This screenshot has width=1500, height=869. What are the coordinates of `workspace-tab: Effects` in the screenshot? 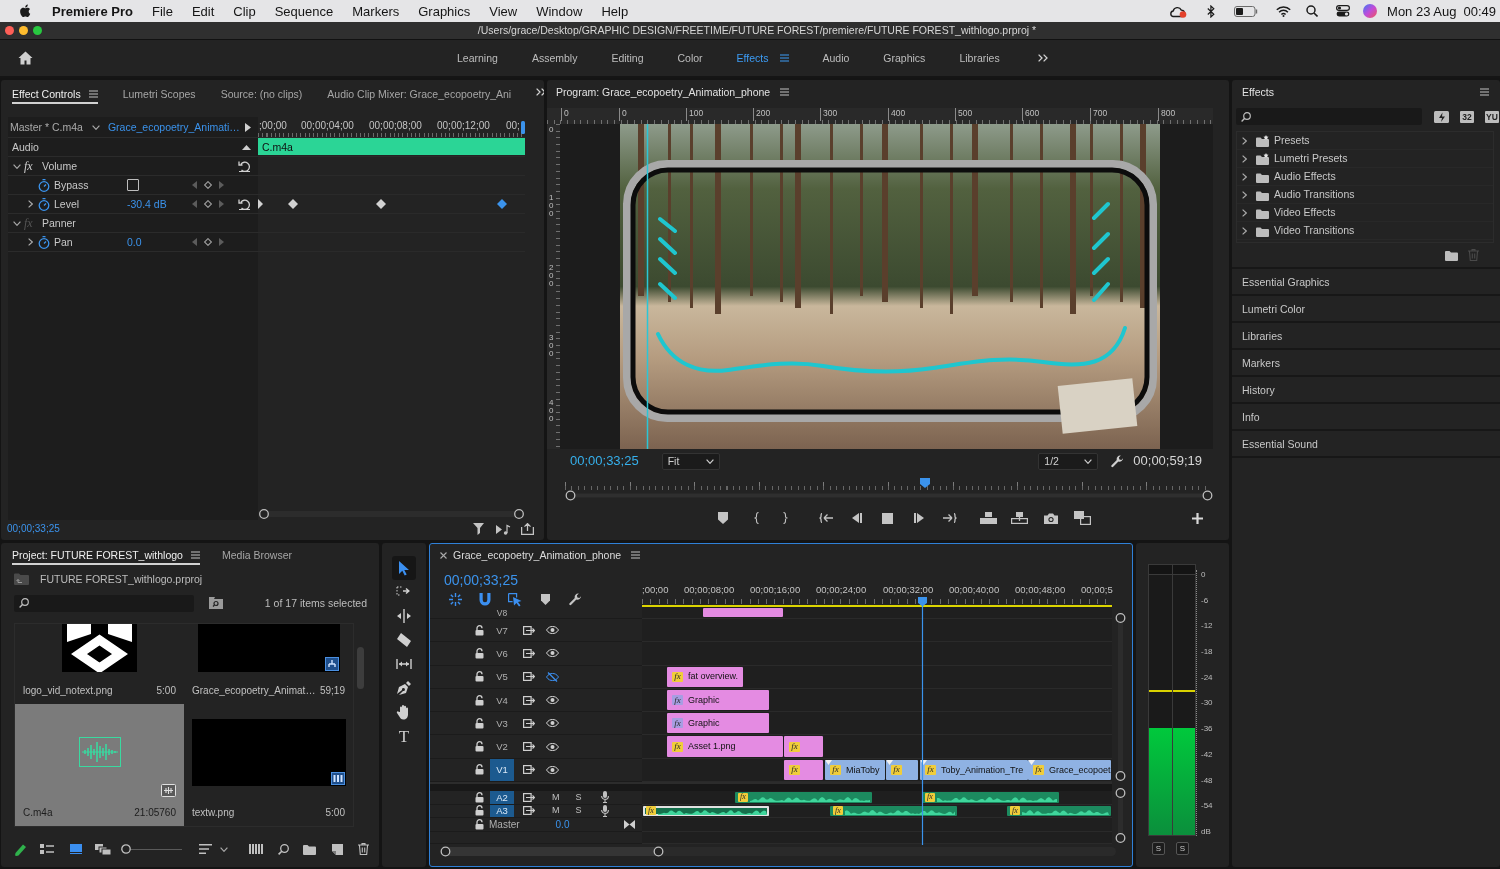 It's located at (762, 58).